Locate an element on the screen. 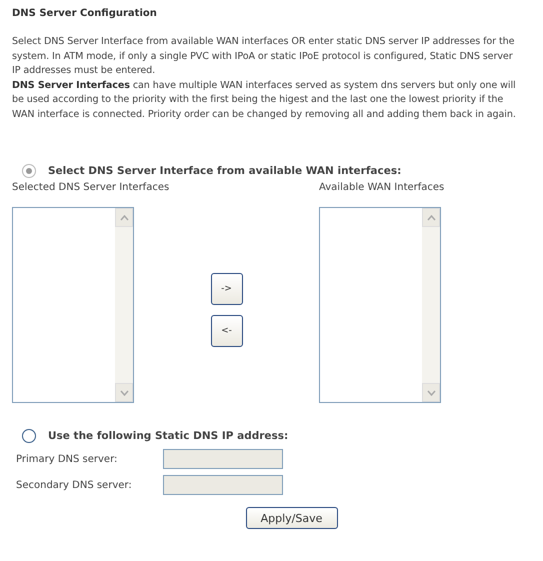 This screenshot has height=561, width=543. move-button: -> is located at coordinates (226, 289).